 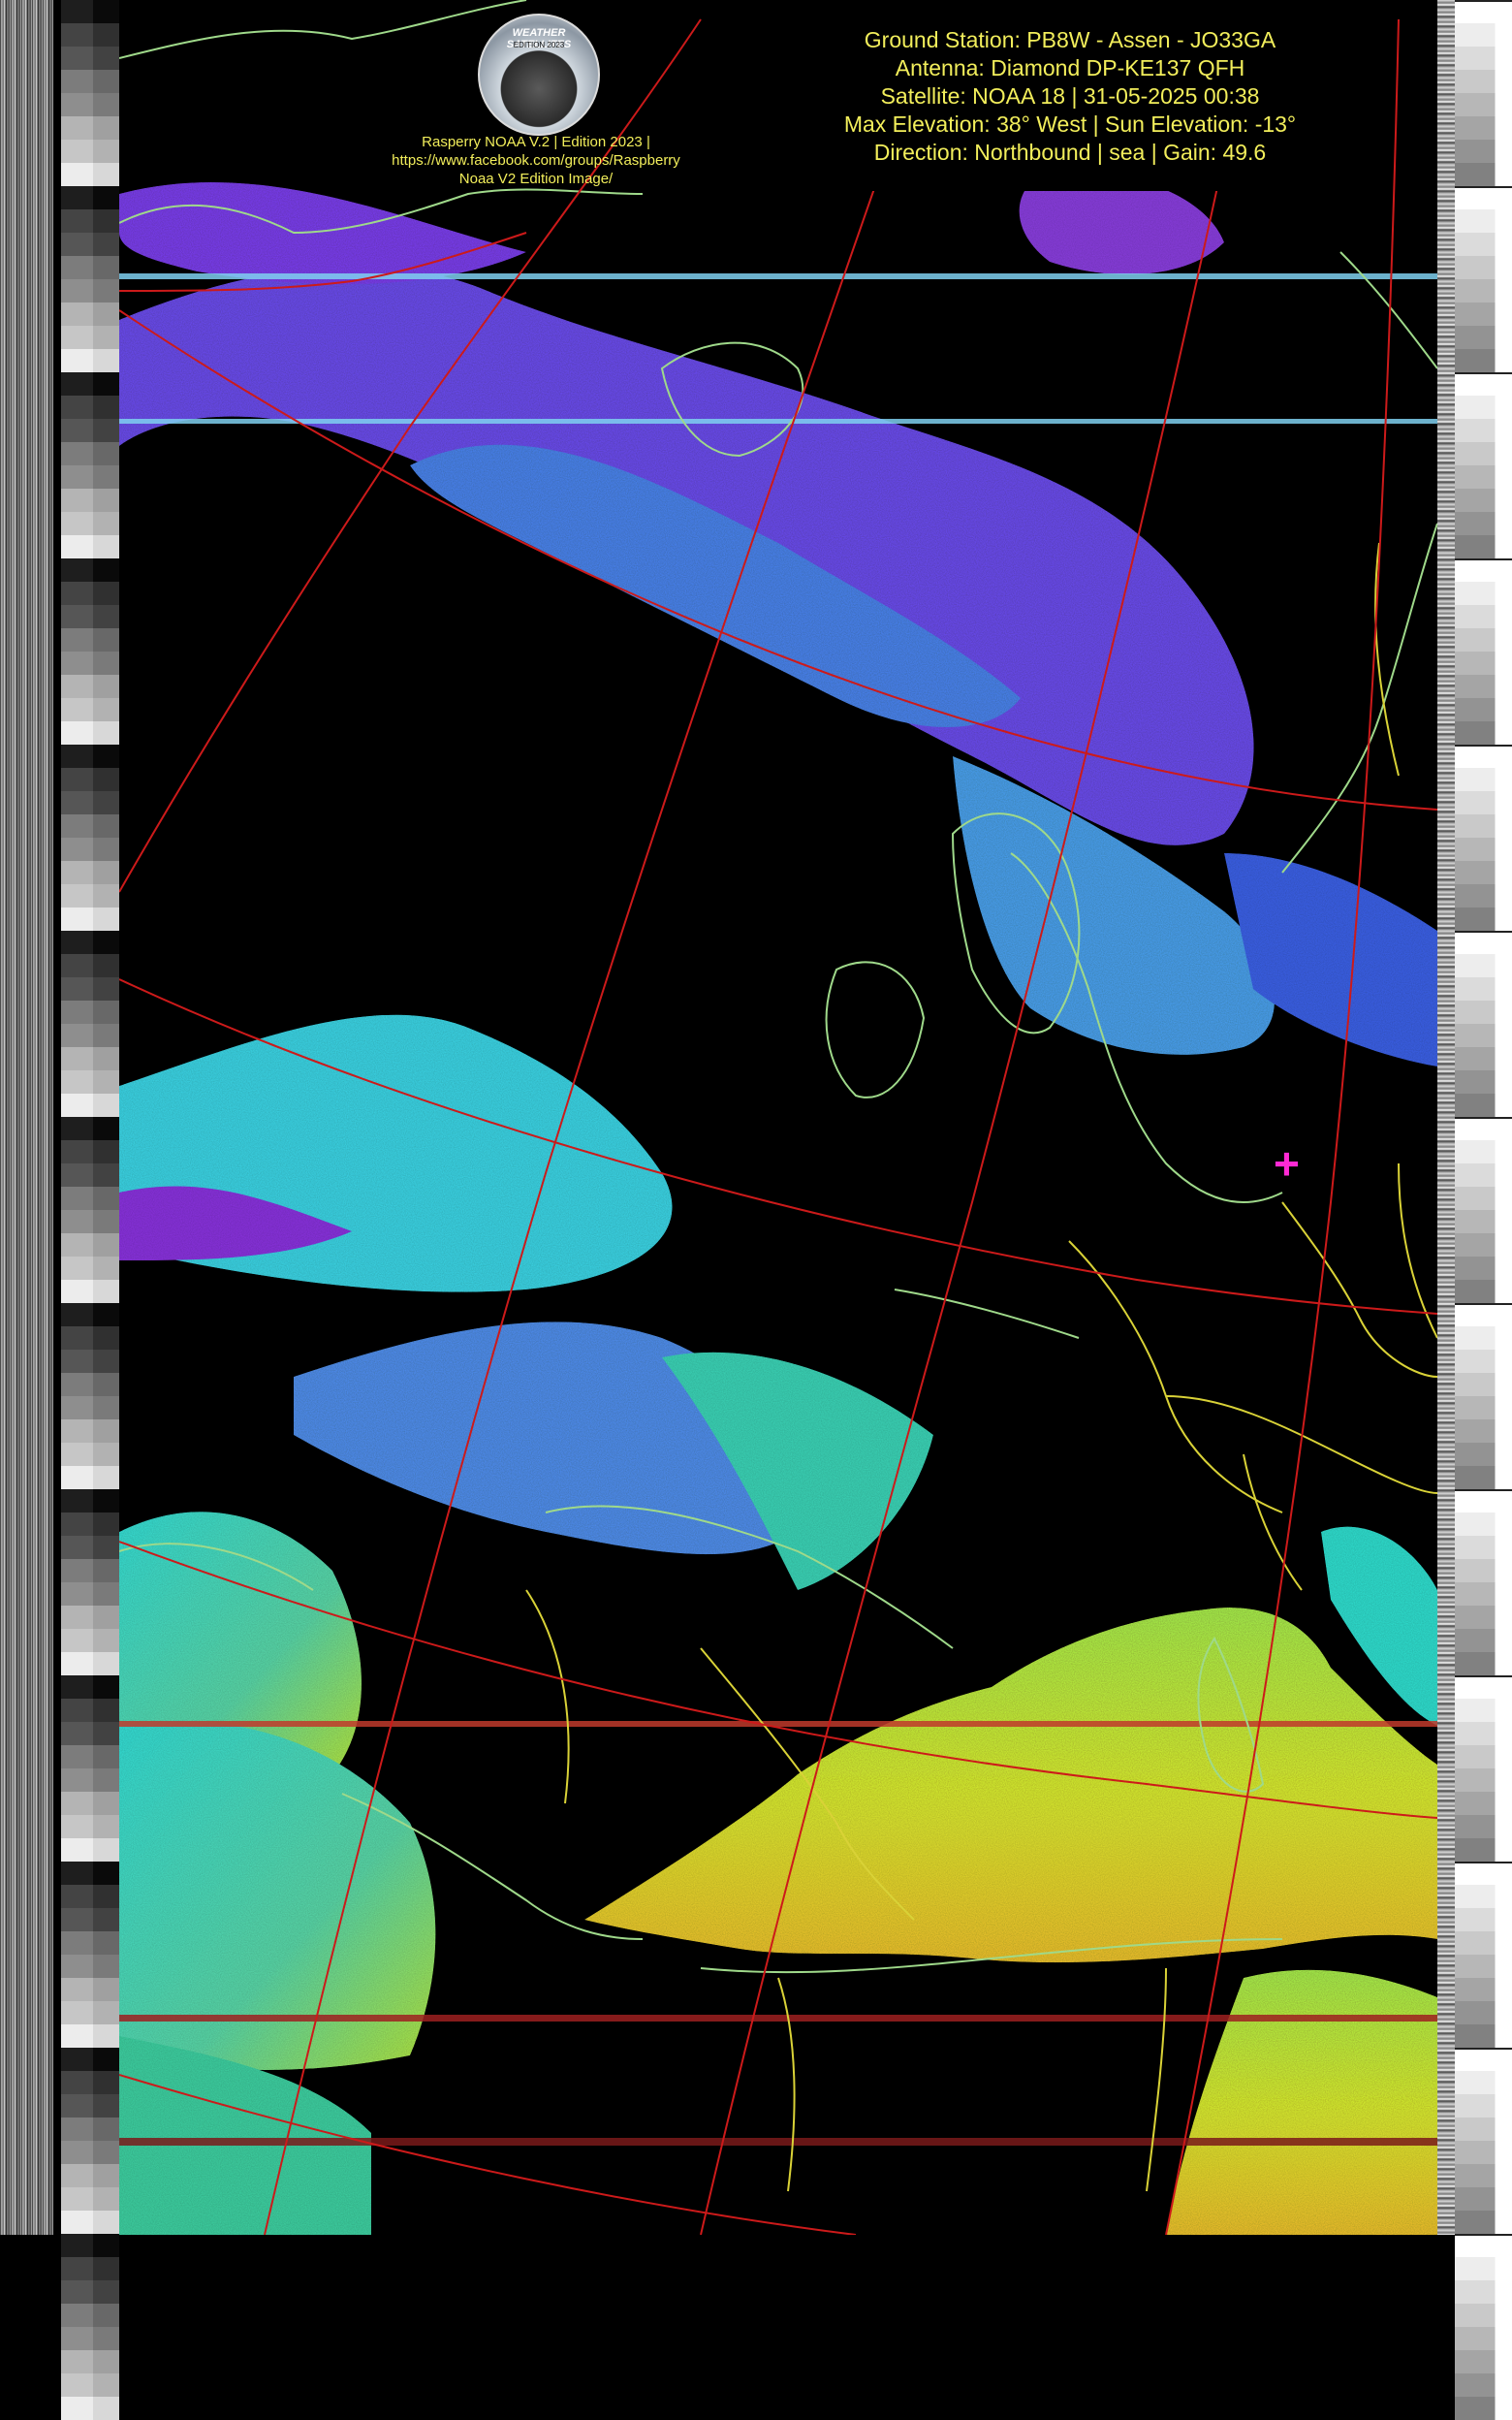 I want to click on logo-subtitle: EDITION 2023, so click(x=539, y=45).